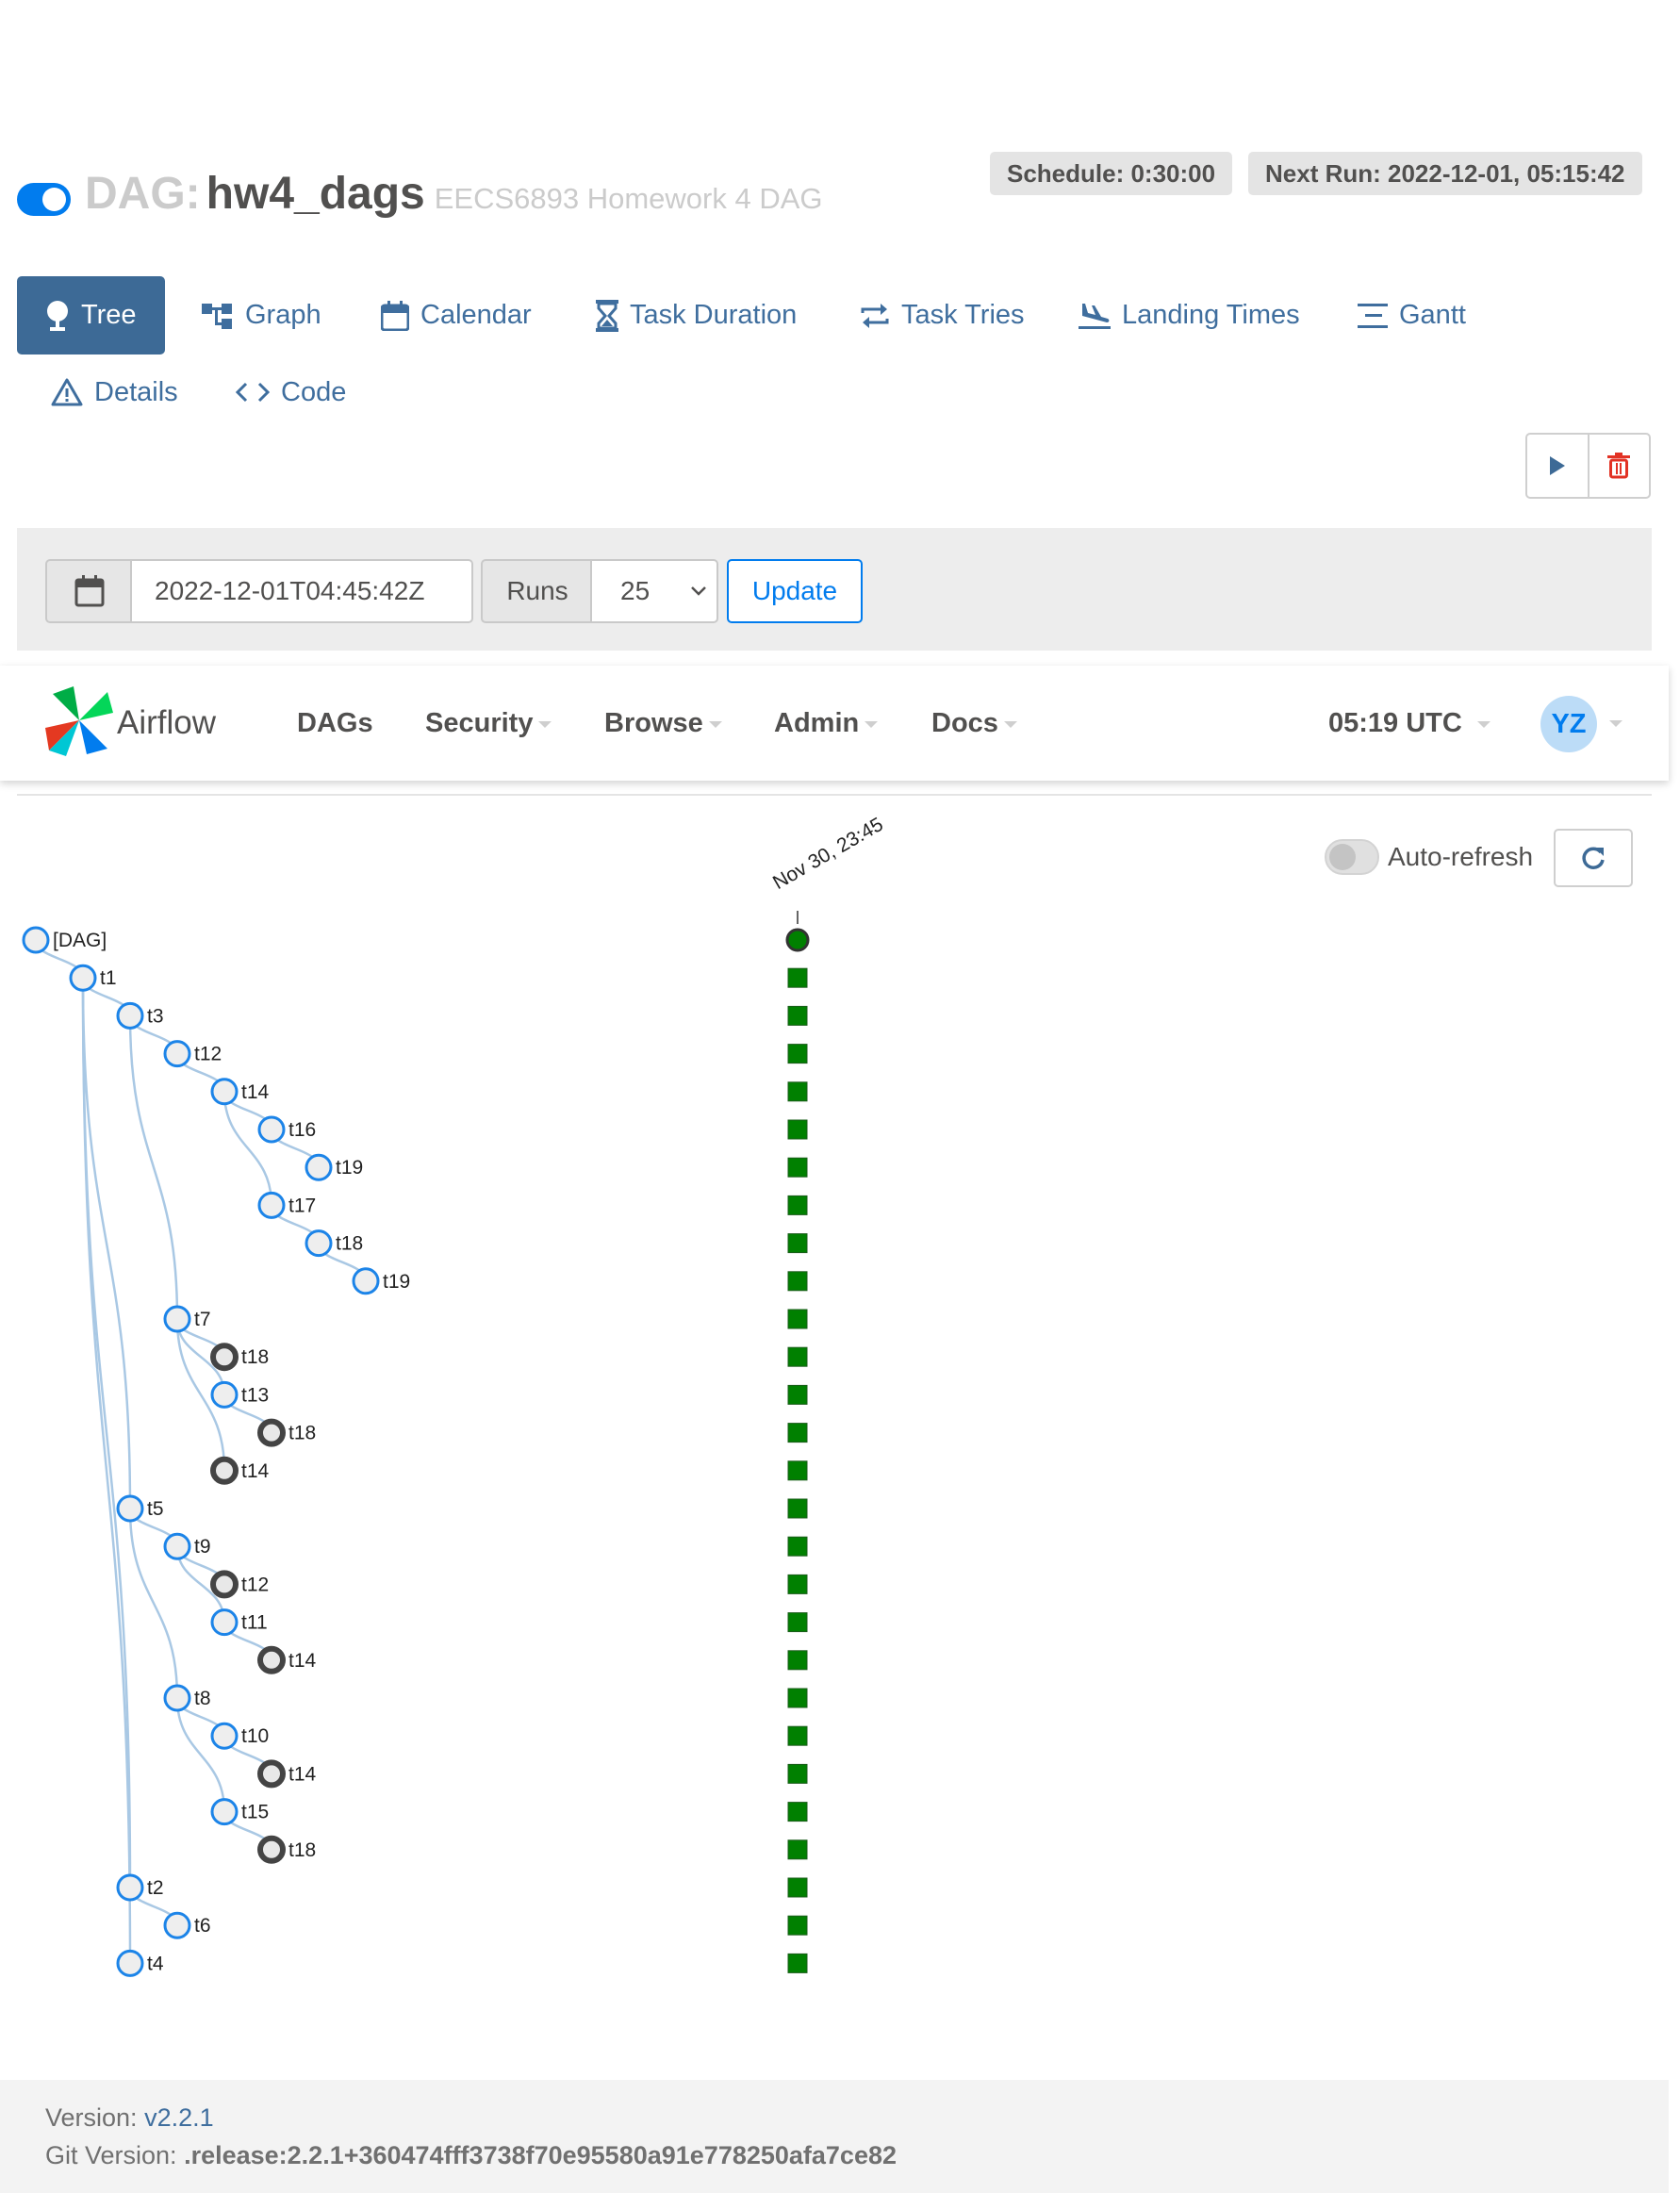 The height and width of the screenshot is (2193, 1680). I want to click on tab-task-duration: Task Duration, so click(696, 316).